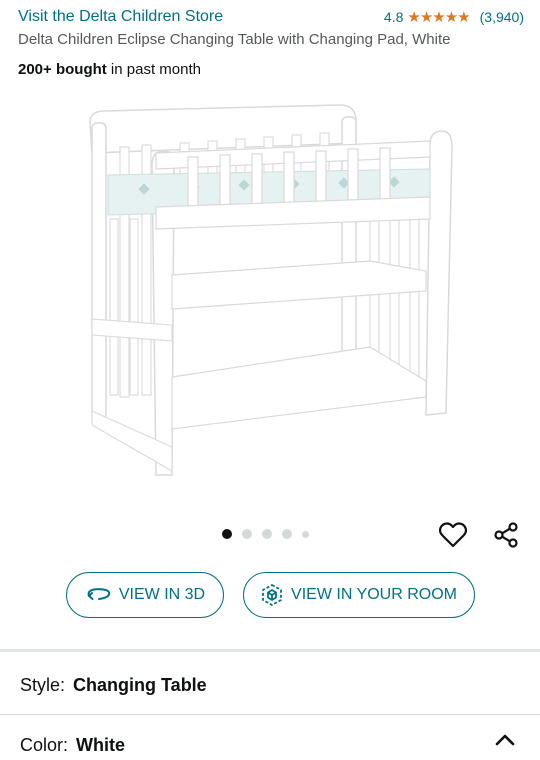  I want to click on bought-count: 200+ bought, so click(62, 69).